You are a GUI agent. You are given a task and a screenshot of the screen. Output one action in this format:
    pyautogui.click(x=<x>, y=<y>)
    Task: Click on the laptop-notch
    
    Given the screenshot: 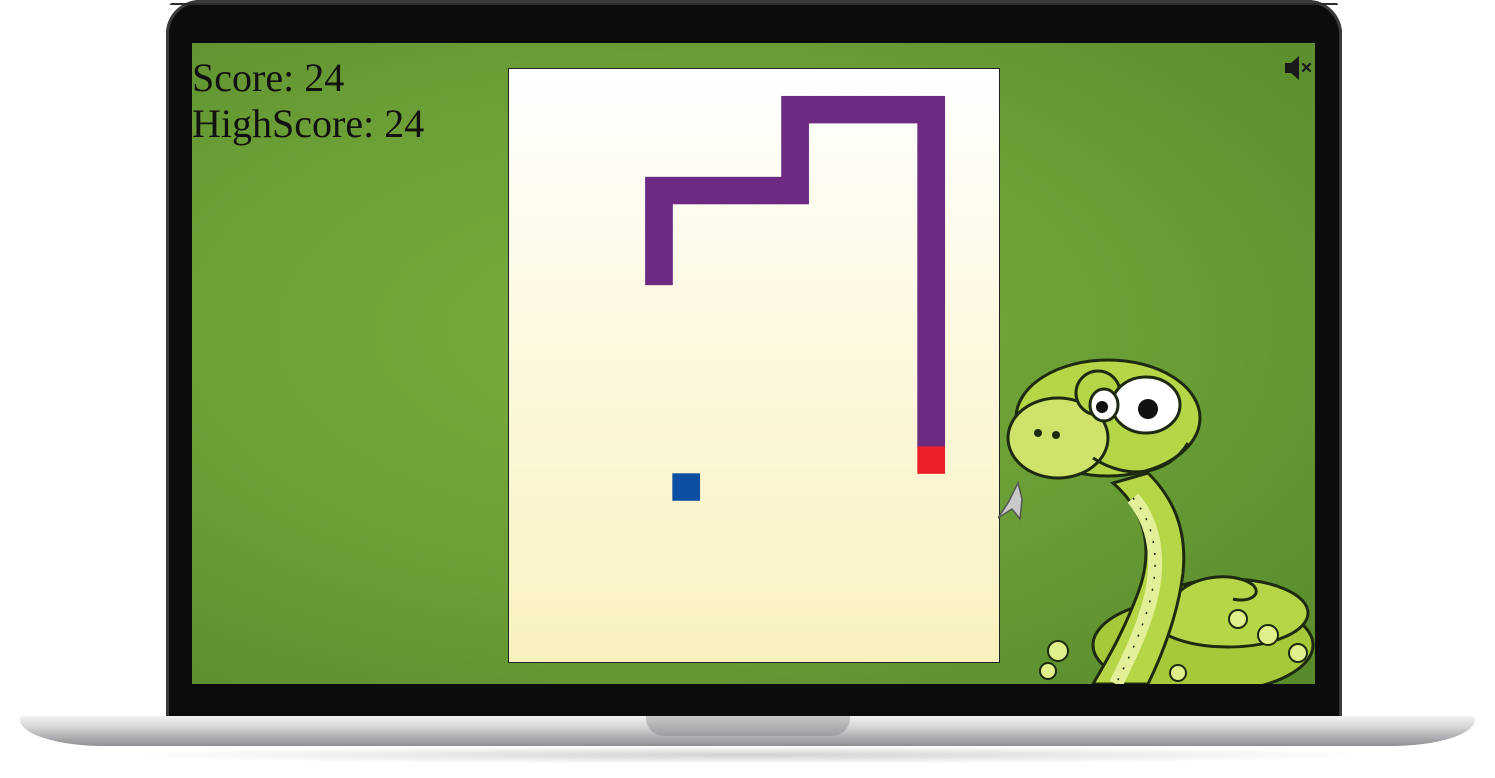 What is the action you would take?
    pyautogui.click(x=748, y=726)
    